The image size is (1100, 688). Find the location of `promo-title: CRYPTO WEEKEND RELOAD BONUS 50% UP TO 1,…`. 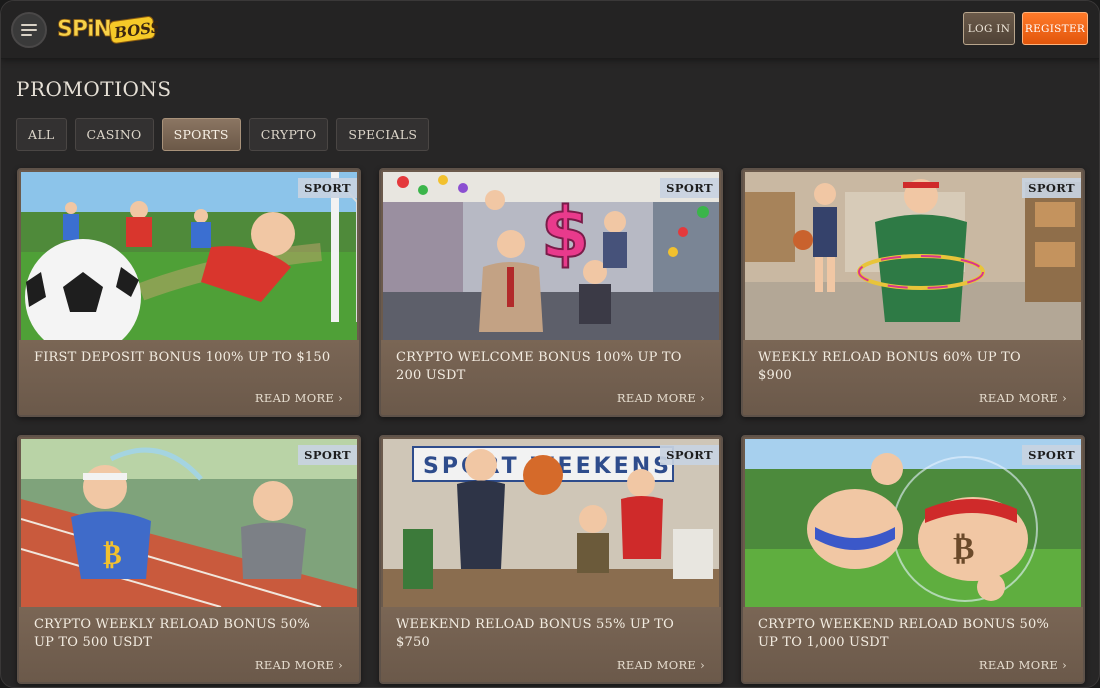

promo-title: CRYPTO WEEKEND RELOAD BONUS 50% UP TO 1,… is located at coordinates (904, 633).